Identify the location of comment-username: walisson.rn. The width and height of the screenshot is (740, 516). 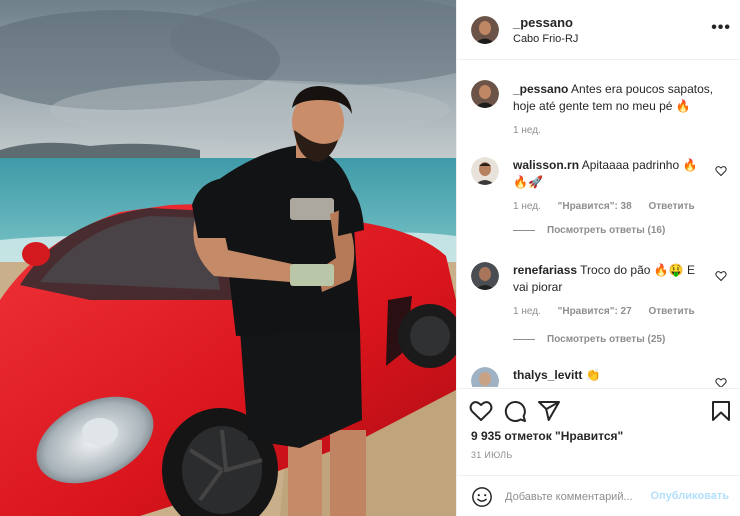
(546, 165).